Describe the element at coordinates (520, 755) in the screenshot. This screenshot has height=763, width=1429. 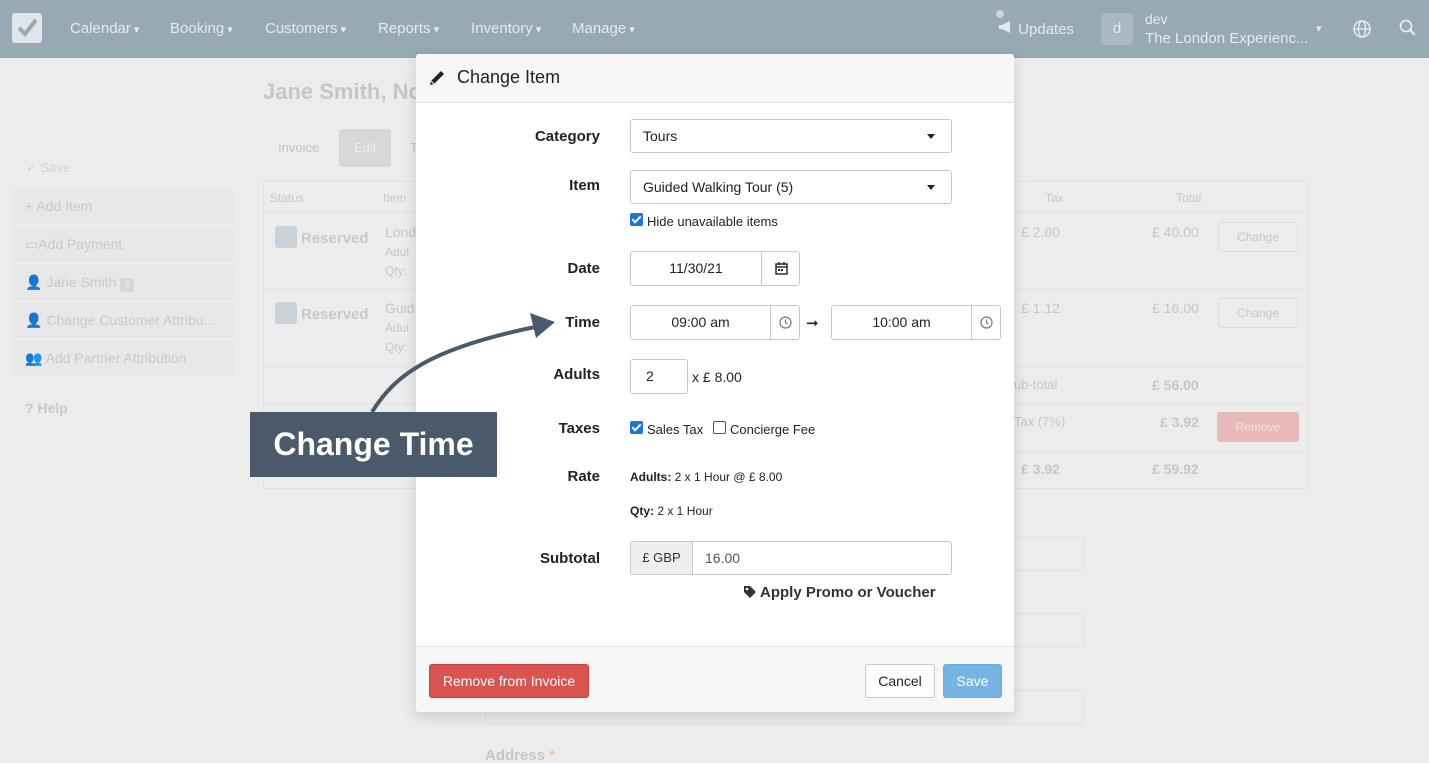
I see `address-label: Address *` at that location.